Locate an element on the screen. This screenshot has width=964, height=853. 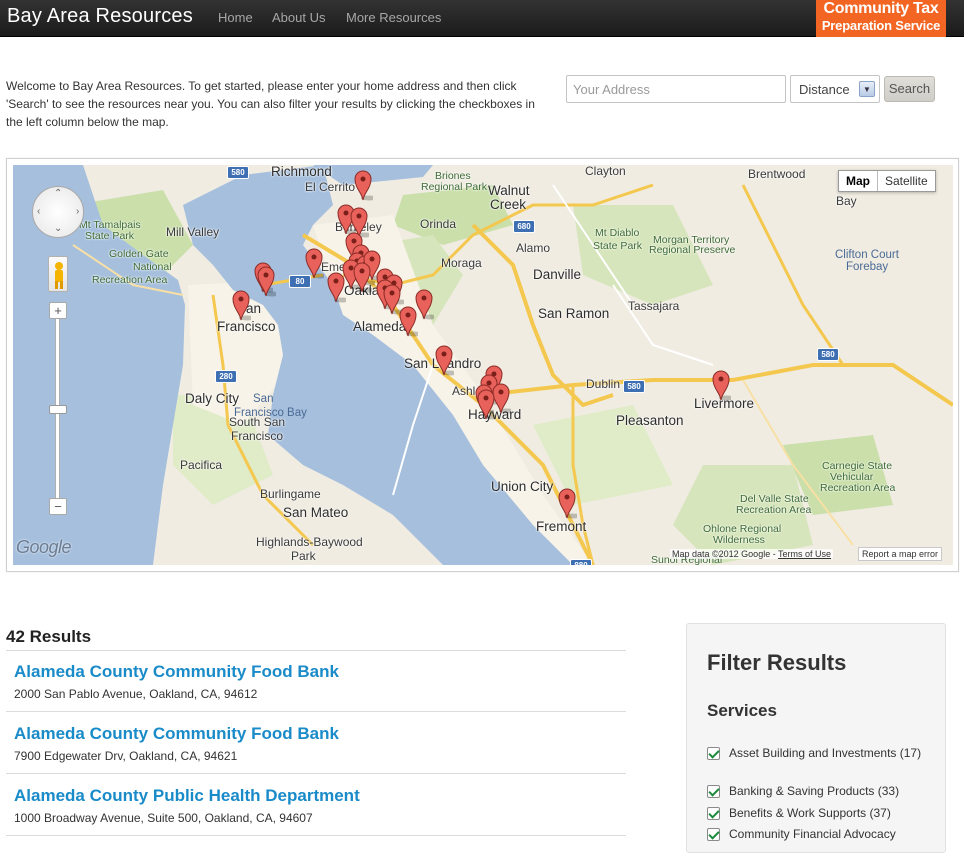
nav-link-more-resources: More Resources is located at coordinates (393, 17).